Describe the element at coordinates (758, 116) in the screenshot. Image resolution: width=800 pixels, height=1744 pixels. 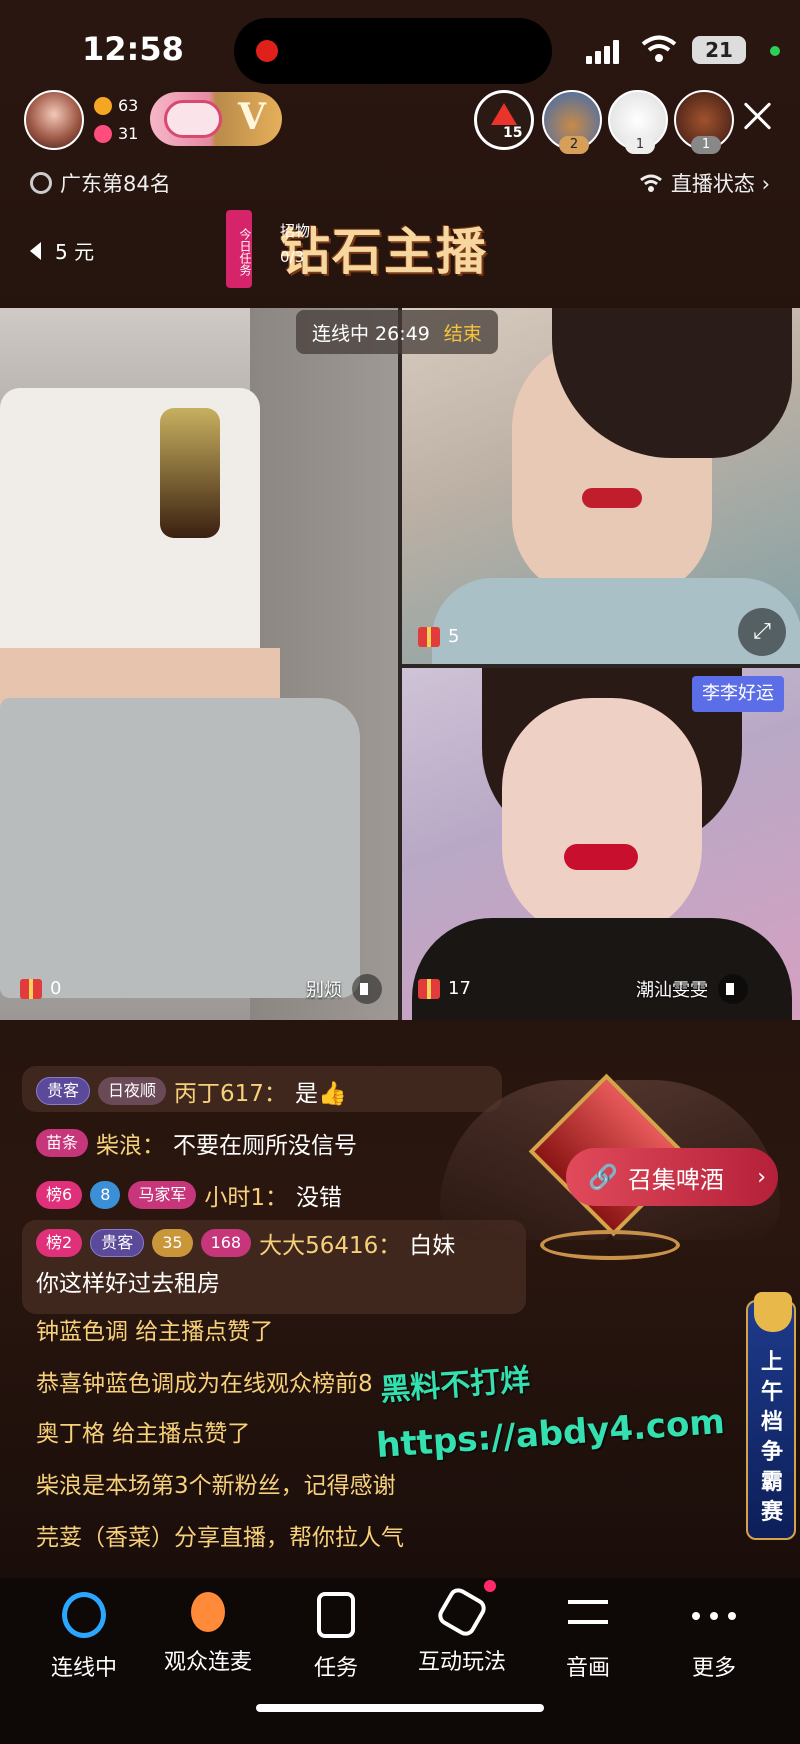
I see `close-icon` at that location.